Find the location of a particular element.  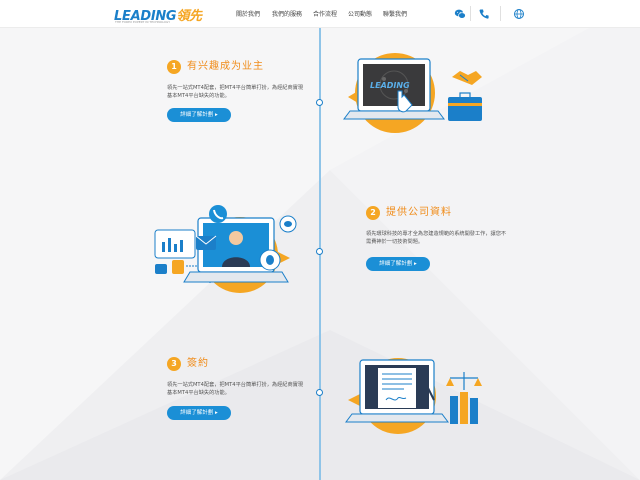

nav-item-contact: 聯繫我們 is located at coordinates (395, 13).